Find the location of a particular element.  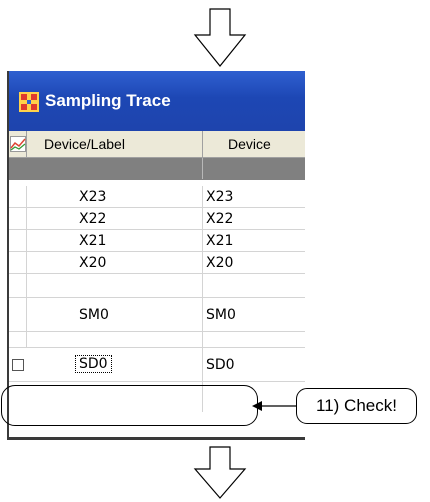

device-text: X22 is located at coordinates (220, 219).